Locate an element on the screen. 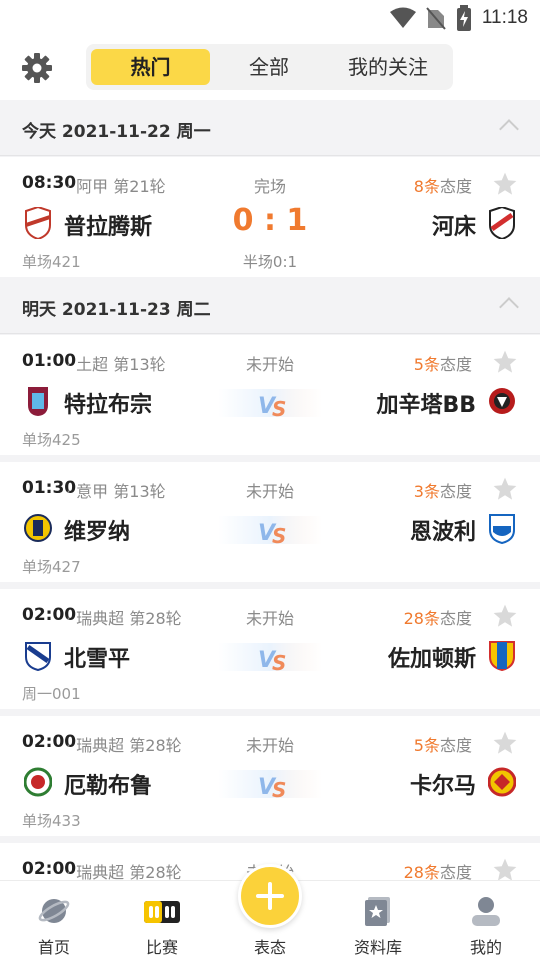  match-score-icon is located at coordinates (162, 912).